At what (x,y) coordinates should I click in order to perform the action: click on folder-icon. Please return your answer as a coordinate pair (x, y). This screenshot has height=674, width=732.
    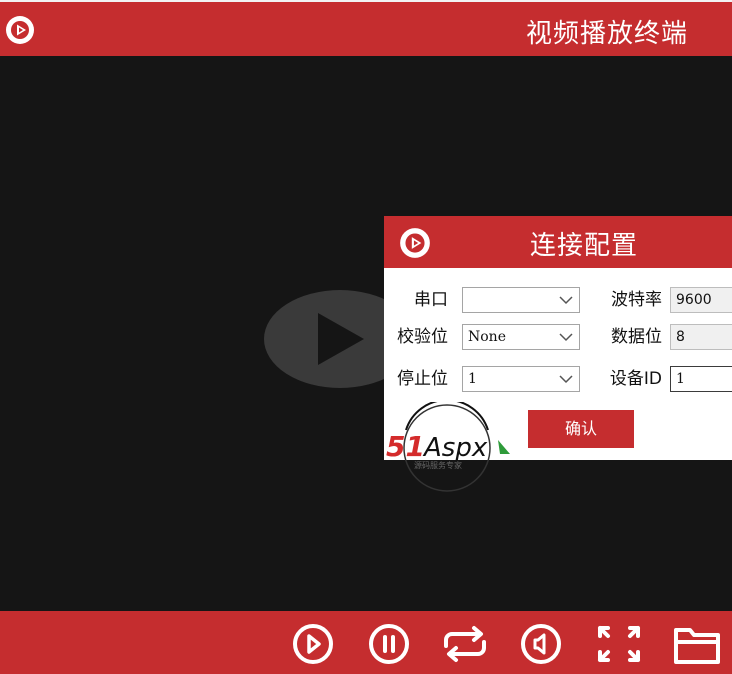
    Looking at the image, I should click on (697, 646).